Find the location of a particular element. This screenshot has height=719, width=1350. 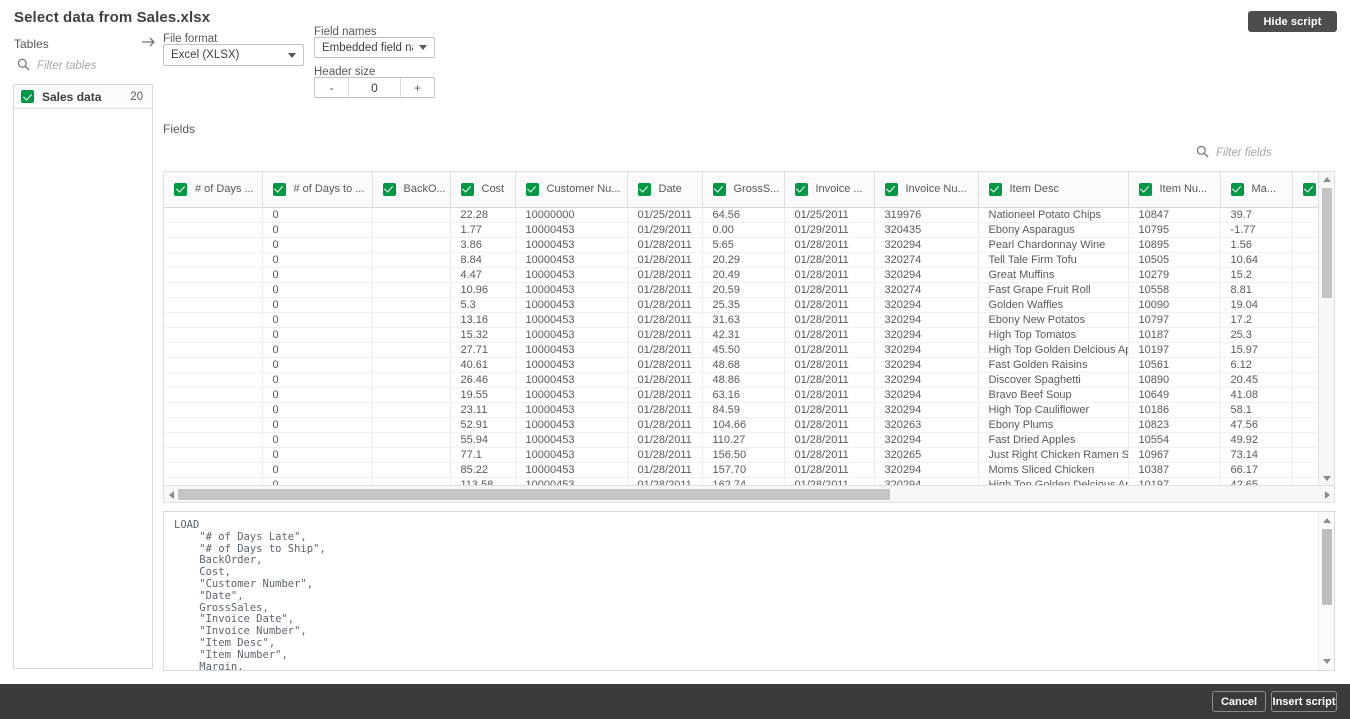

file-format-select: Excel (XLSX) is located at coordinates (233, 55).